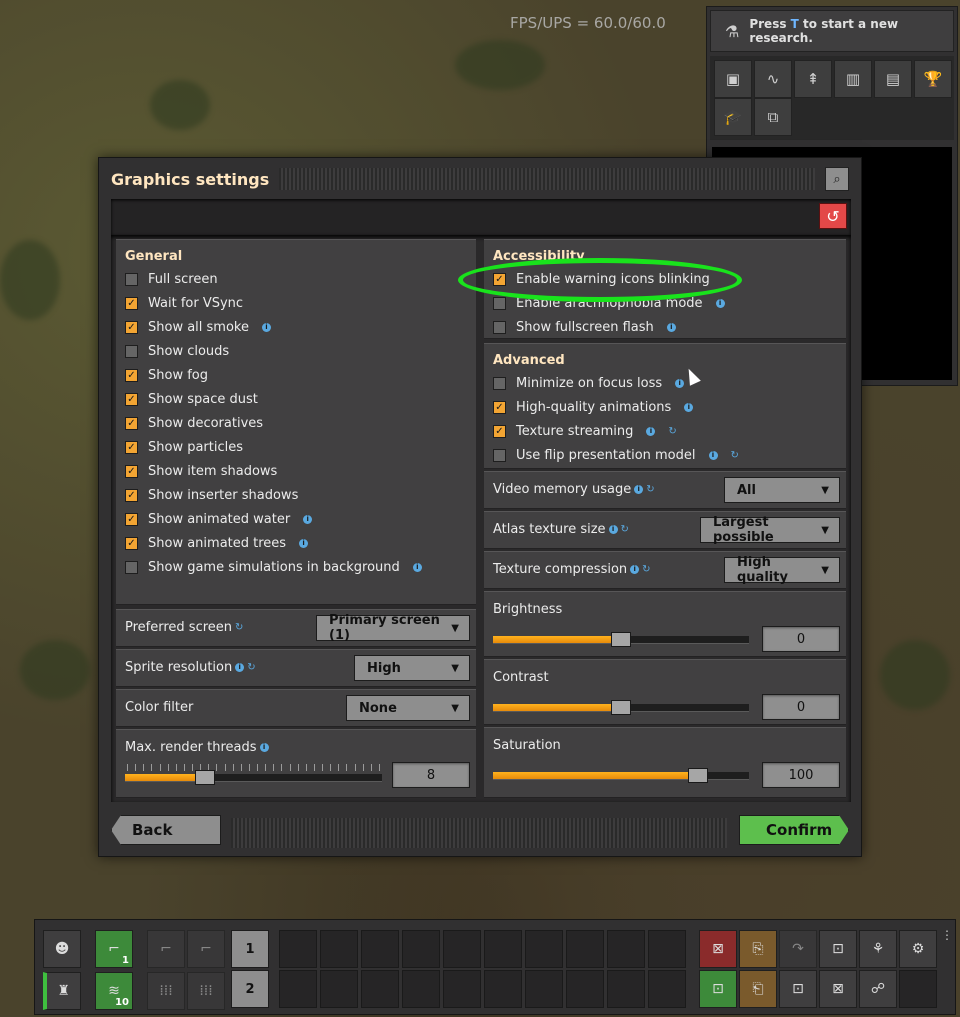 The height and width of the screenshot is (1017, 960). What do you see at coordinates (837, 179) in the screenshot?
I see `search-button: ⌕` at bounding box center [837, 179].